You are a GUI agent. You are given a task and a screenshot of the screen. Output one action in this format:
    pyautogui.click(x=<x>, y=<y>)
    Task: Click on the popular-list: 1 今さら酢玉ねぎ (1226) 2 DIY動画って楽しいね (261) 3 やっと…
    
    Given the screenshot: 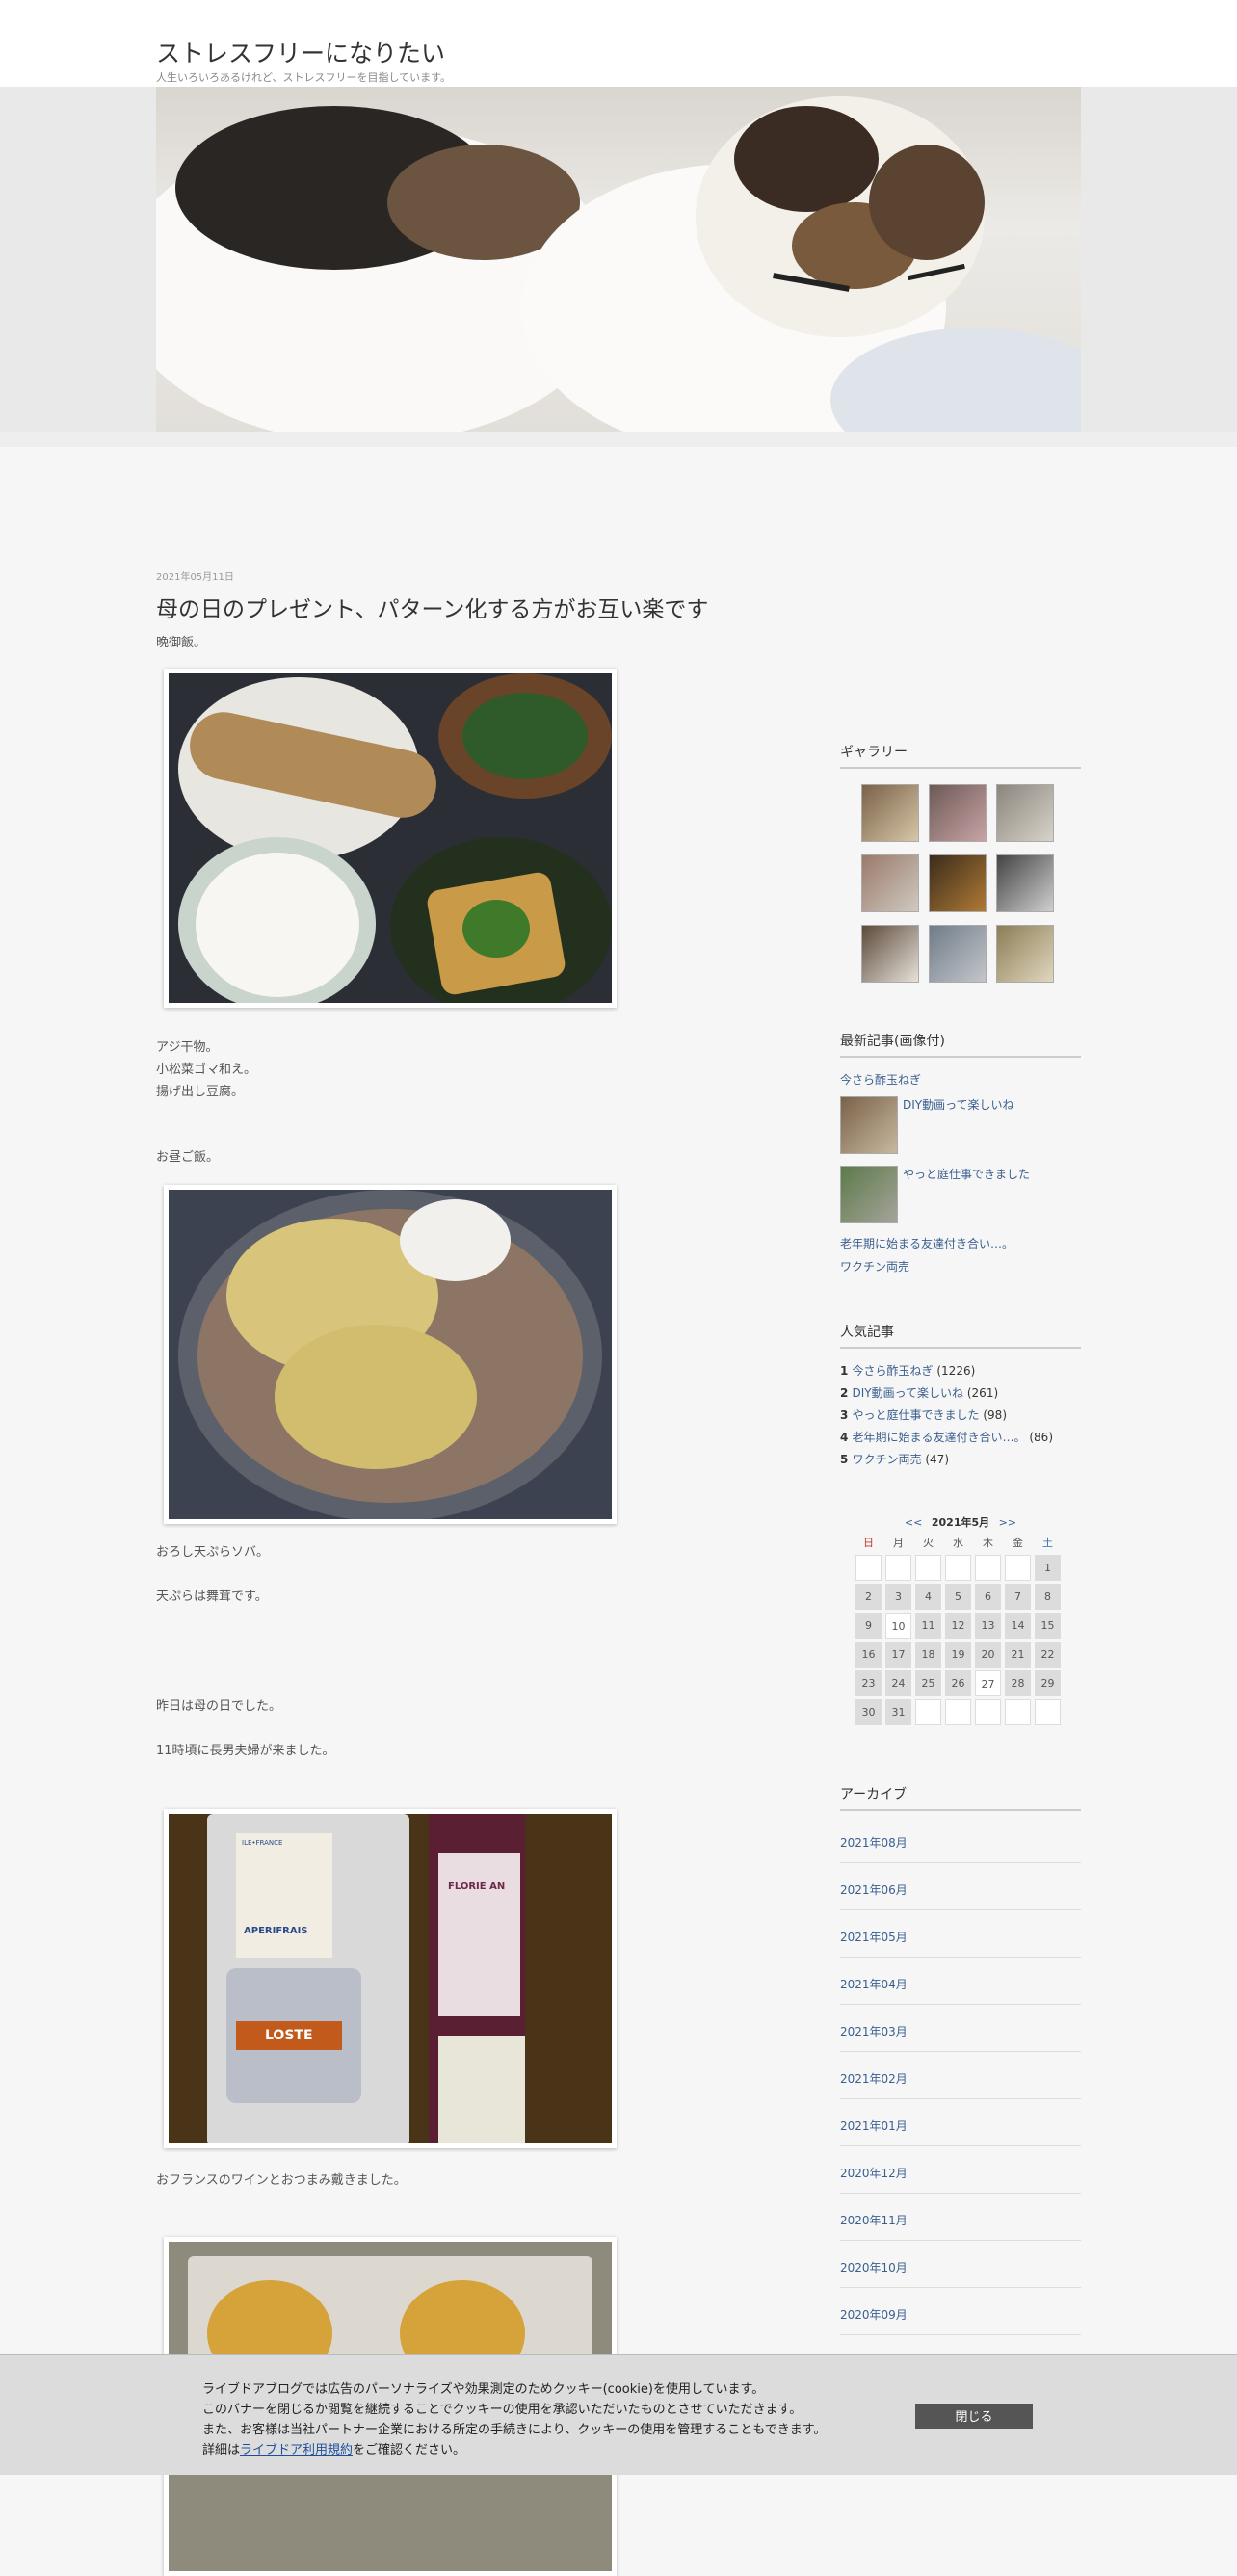 What is the action you would take?
    pyautogui.click(x=960, y=1418)
    